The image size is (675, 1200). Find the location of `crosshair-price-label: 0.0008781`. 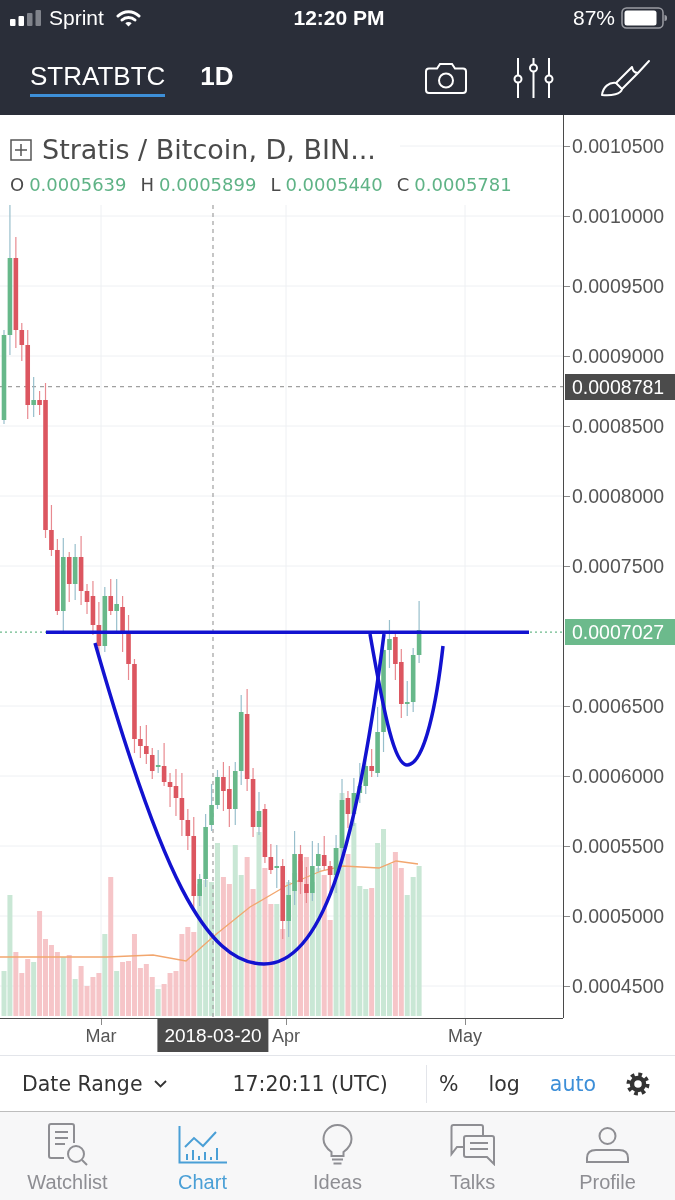

crosshair-price-label: 0.0008781 is located at coordinates (620, 386).